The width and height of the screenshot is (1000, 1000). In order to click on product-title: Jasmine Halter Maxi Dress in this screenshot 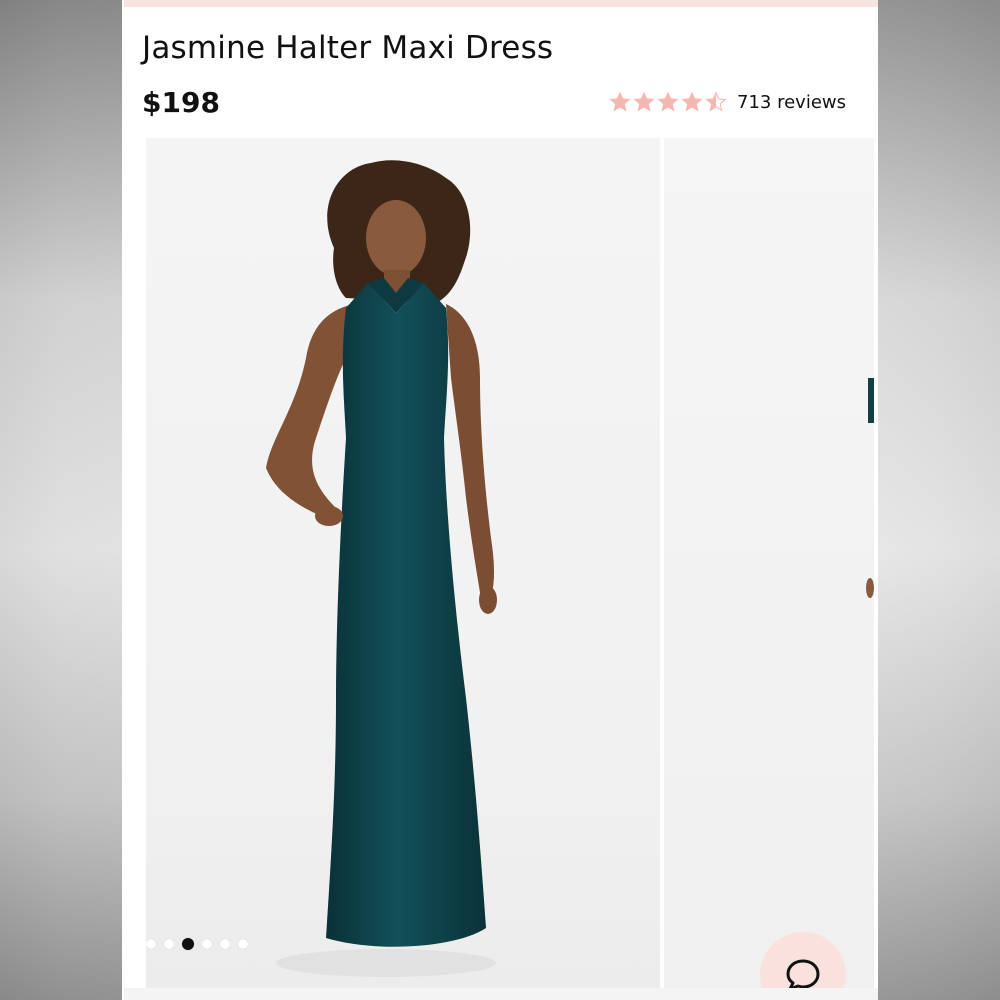, I will do `click(348, 48)`.